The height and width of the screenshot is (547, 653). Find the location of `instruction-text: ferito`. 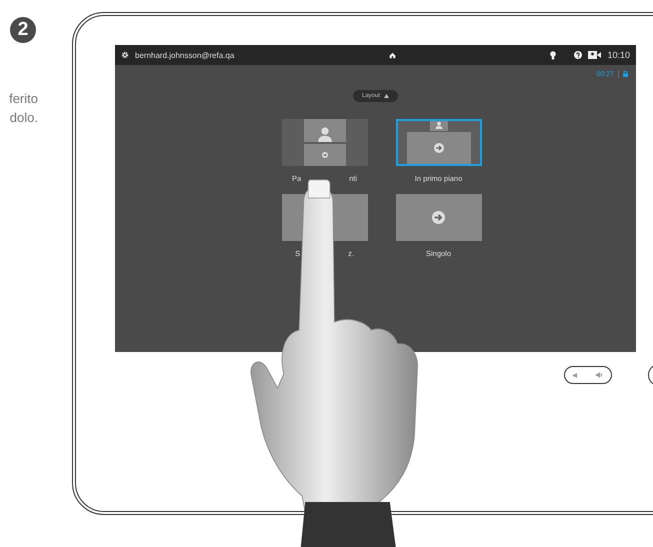

instruction-text: ferito is located at coordinates (23, 99).